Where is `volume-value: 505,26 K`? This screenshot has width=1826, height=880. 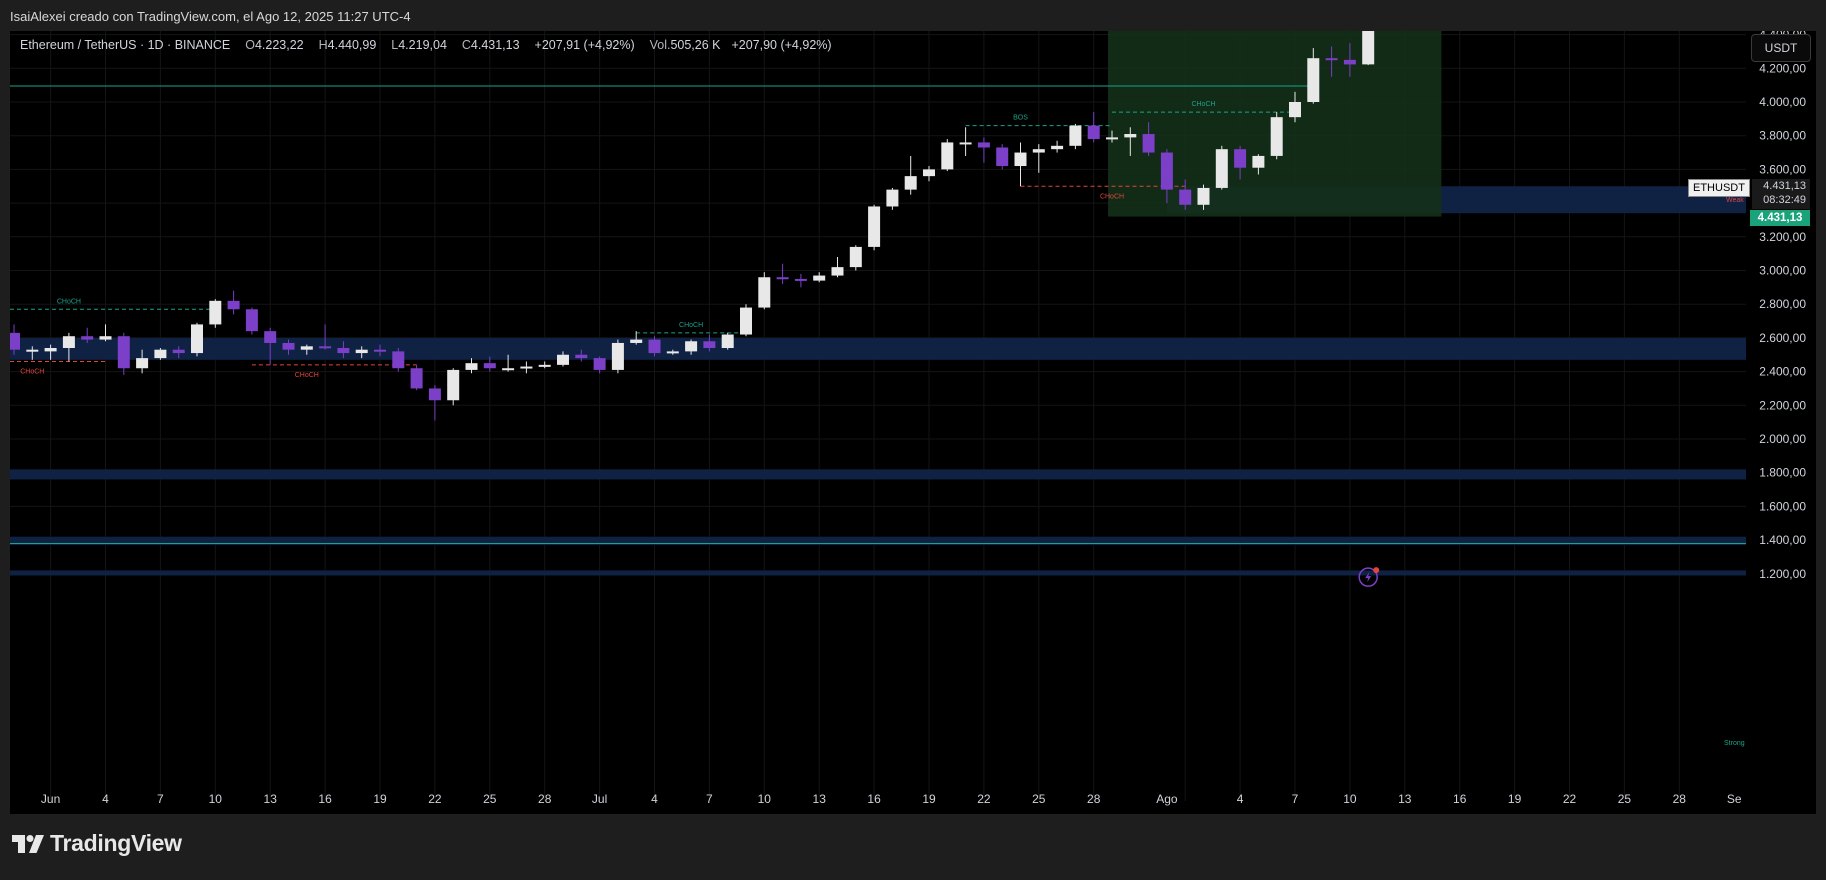
volume-value: 505,26 K is located at coordinates (695, 45).